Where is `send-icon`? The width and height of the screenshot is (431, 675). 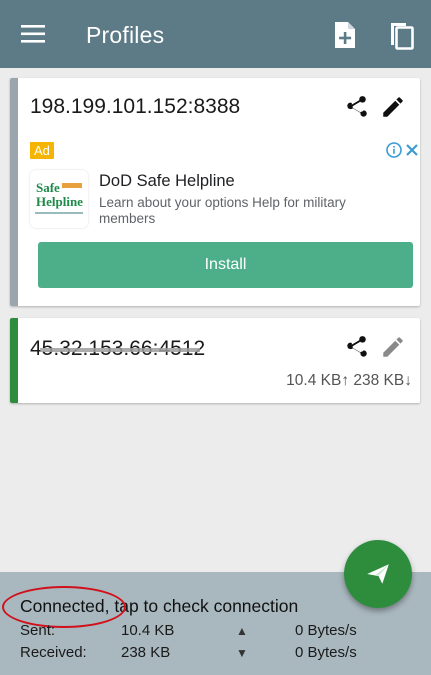
send-icon is located at coordinates (378, 574).